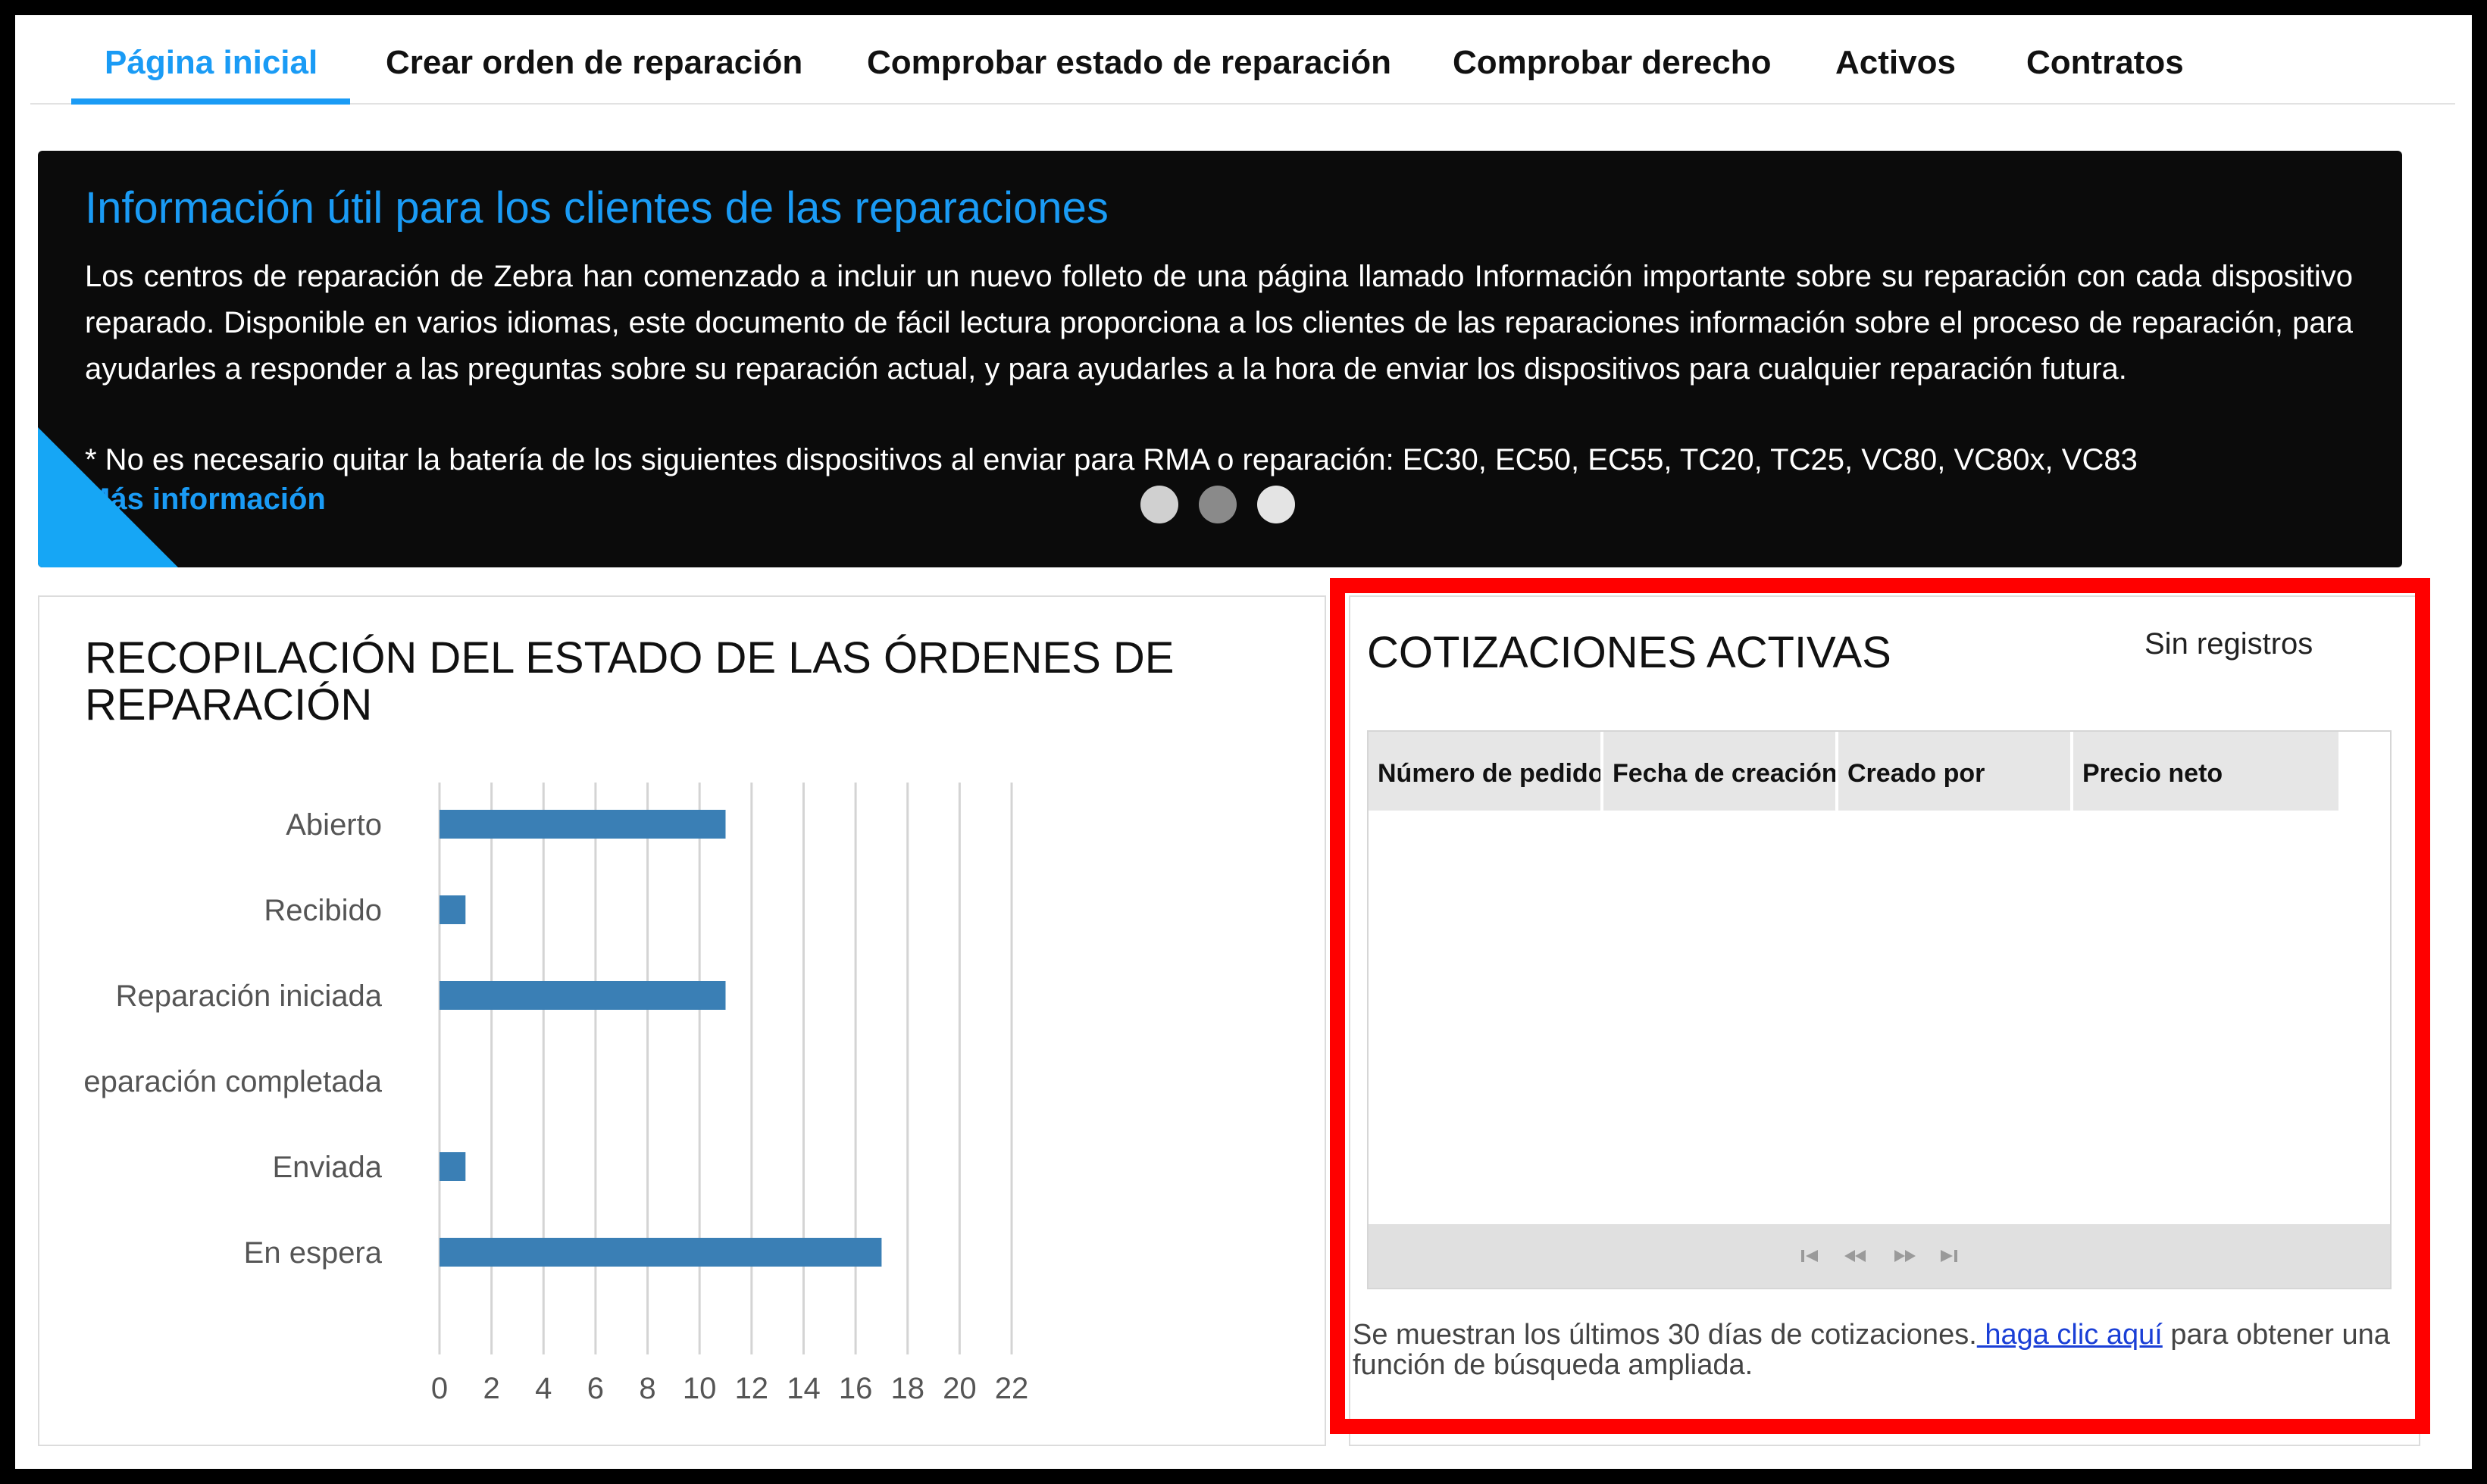 The height and width of the screenshot is (1484, 2487). What do you see at coordinates (1629, 652) in the screenshot?
I see `quotes-title: COTIZACIONES ACTIVAS` at bounding box center [1629, 652].